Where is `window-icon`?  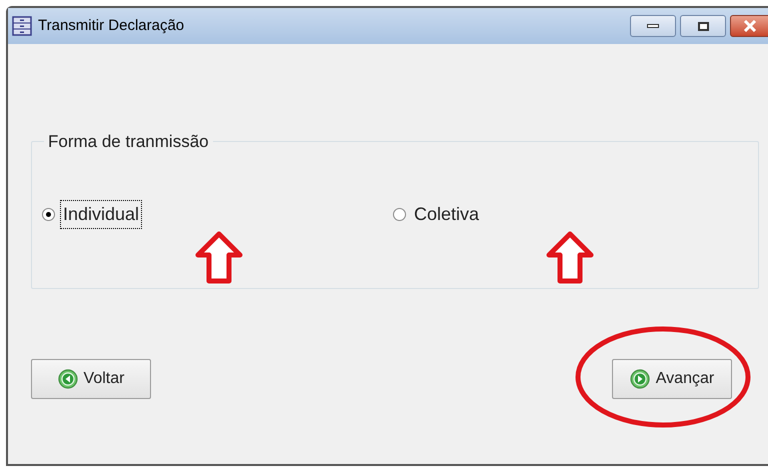 window-icon is located at coordinates (22, 26).